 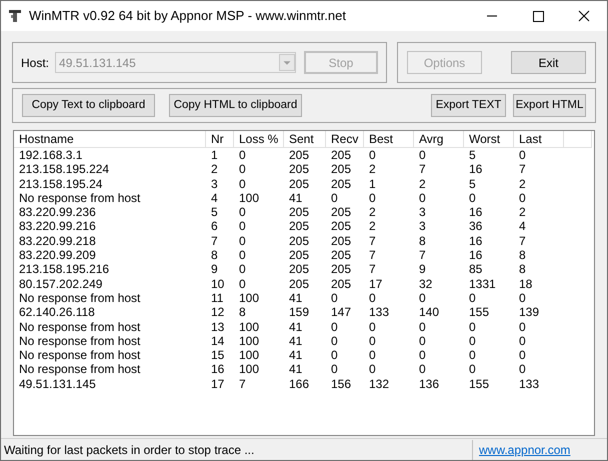 I want to click on table-cell-text: 132, so click(x=379, y=384).